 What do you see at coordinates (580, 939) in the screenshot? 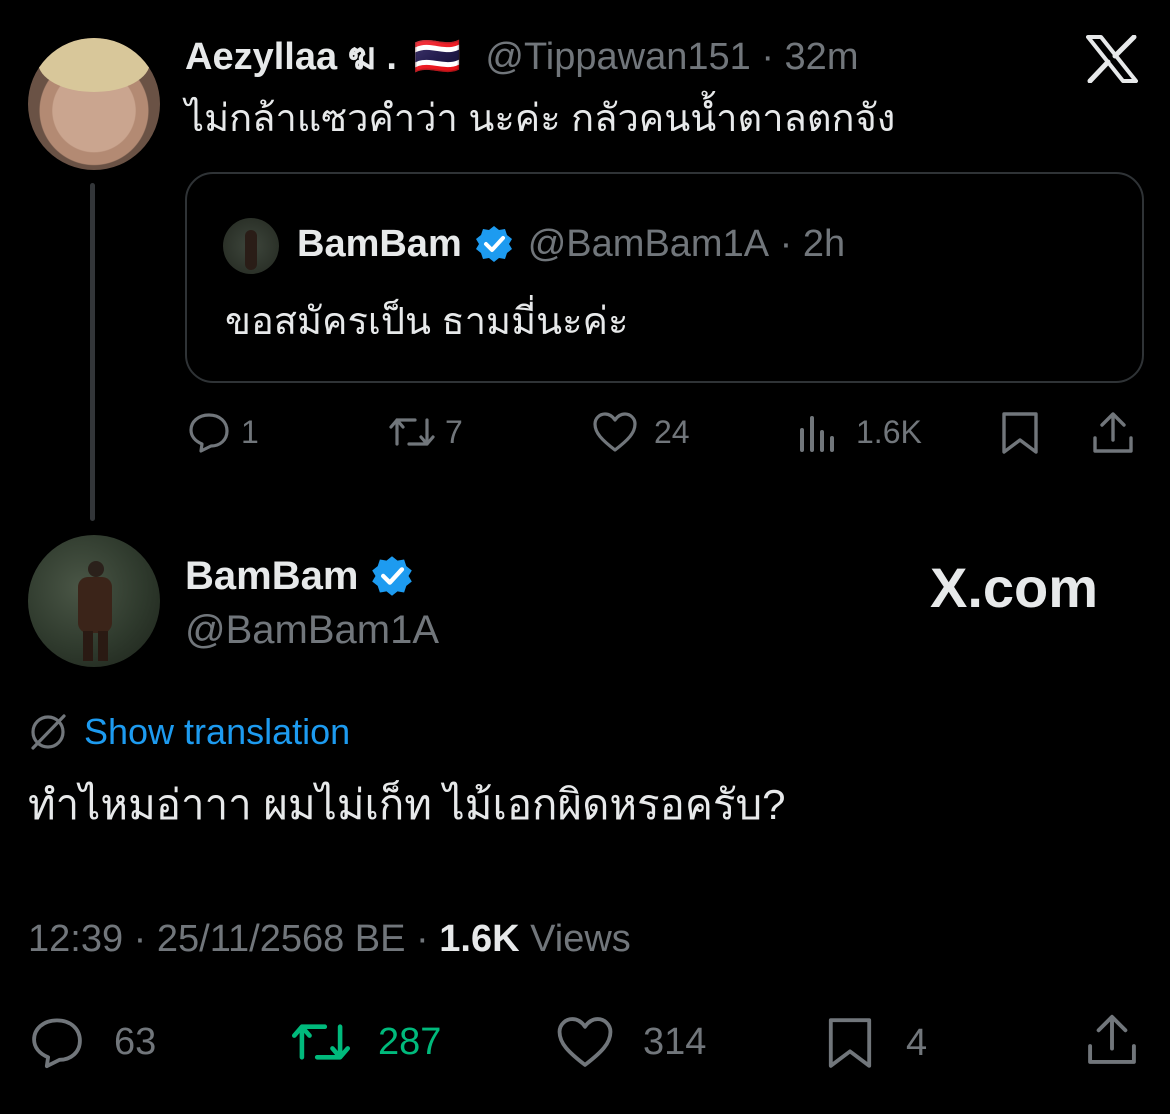
I see `views-label: Views` at bounding box center [580, 939].